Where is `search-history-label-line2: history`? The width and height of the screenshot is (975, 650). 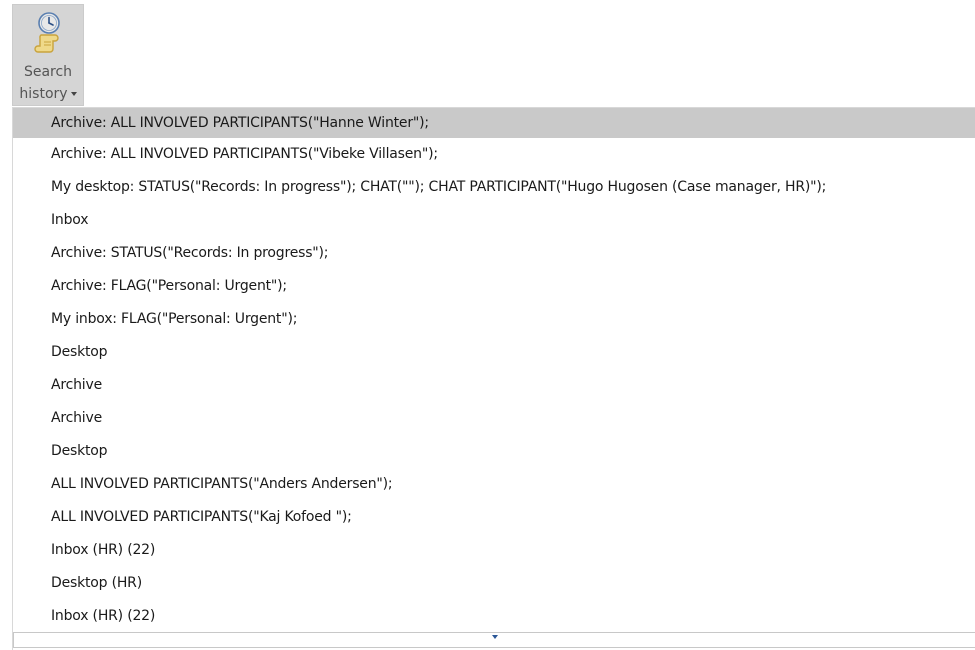
search-history-label-line2: history is located at coordinates (48, 94).